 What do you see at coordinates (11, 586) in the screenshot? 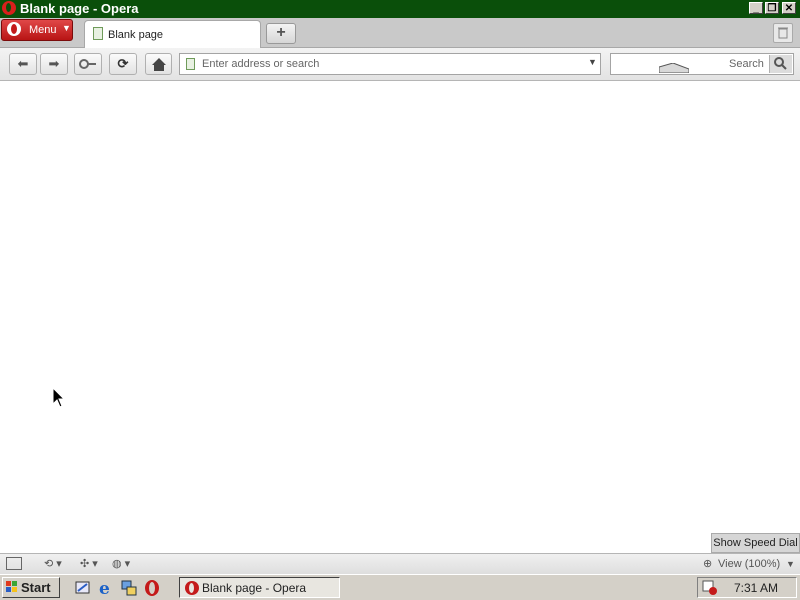
I see `windows-logo-icon` at bounding box center [11, 586].